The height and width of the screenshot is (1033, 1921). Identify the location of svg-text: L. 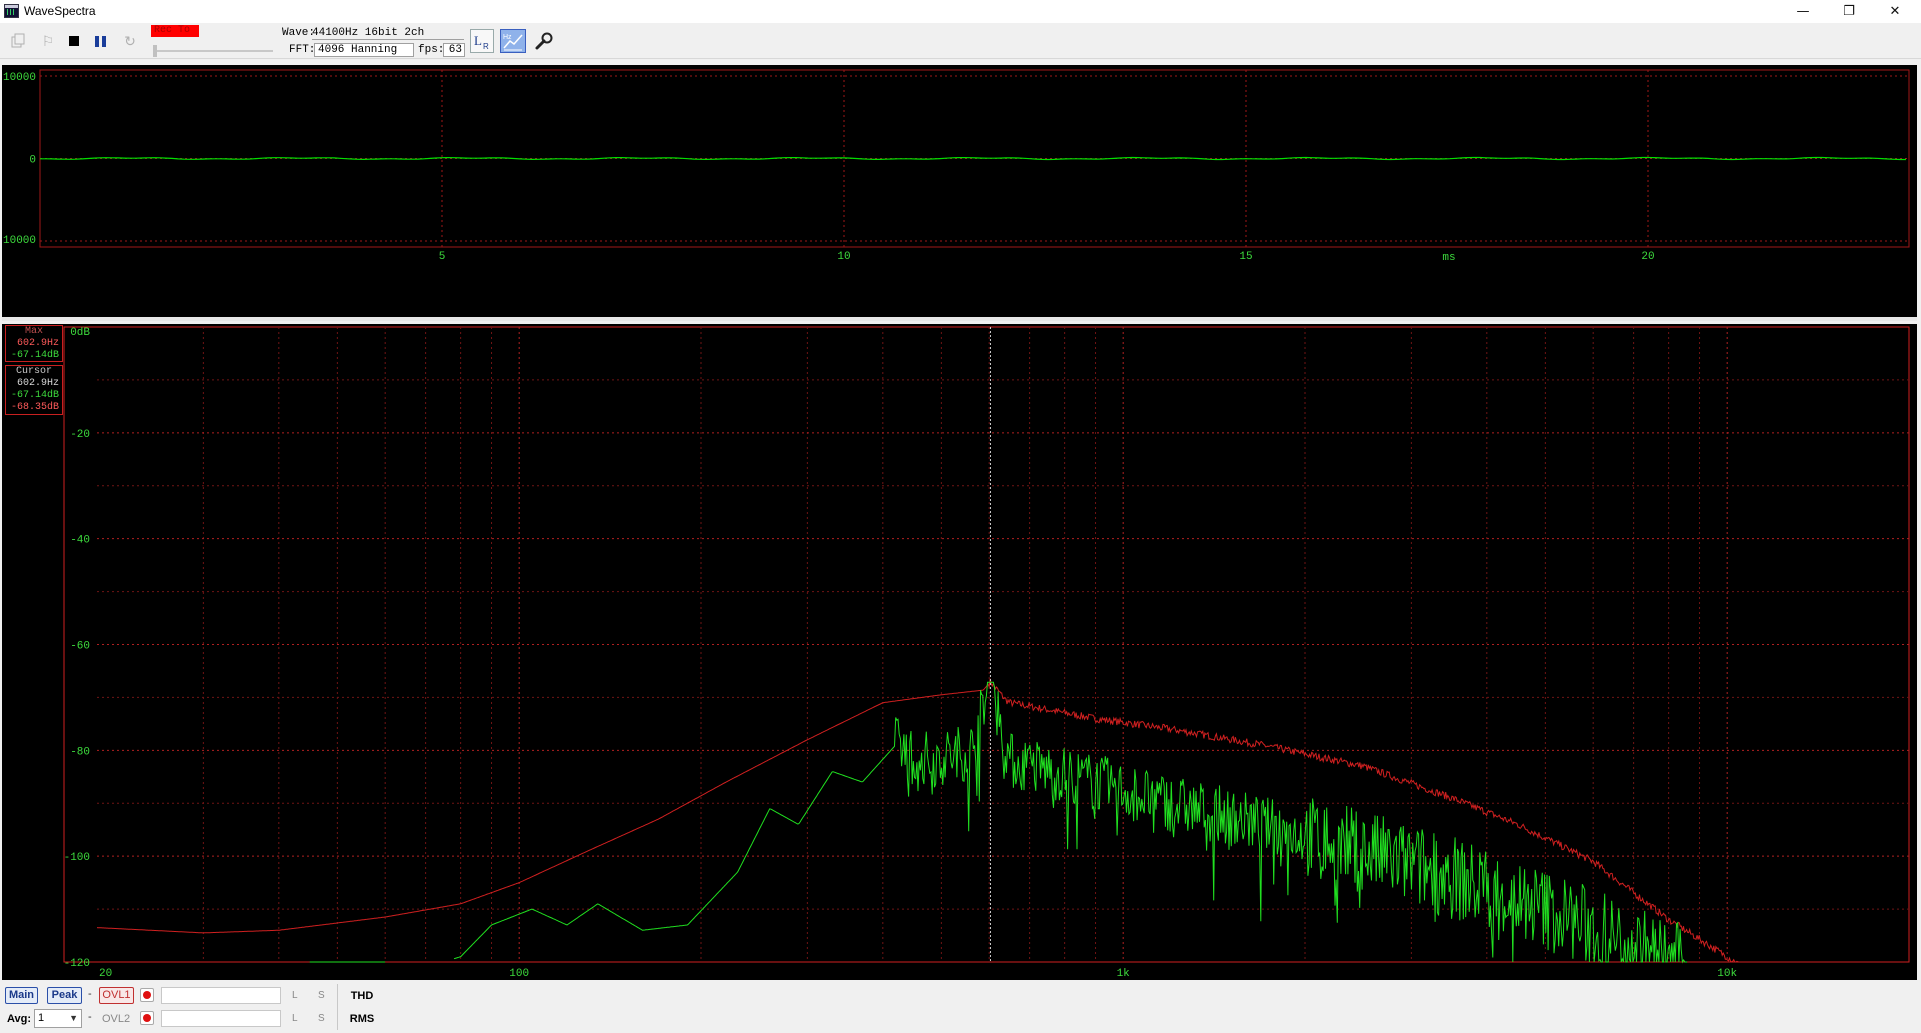
(478, 40).